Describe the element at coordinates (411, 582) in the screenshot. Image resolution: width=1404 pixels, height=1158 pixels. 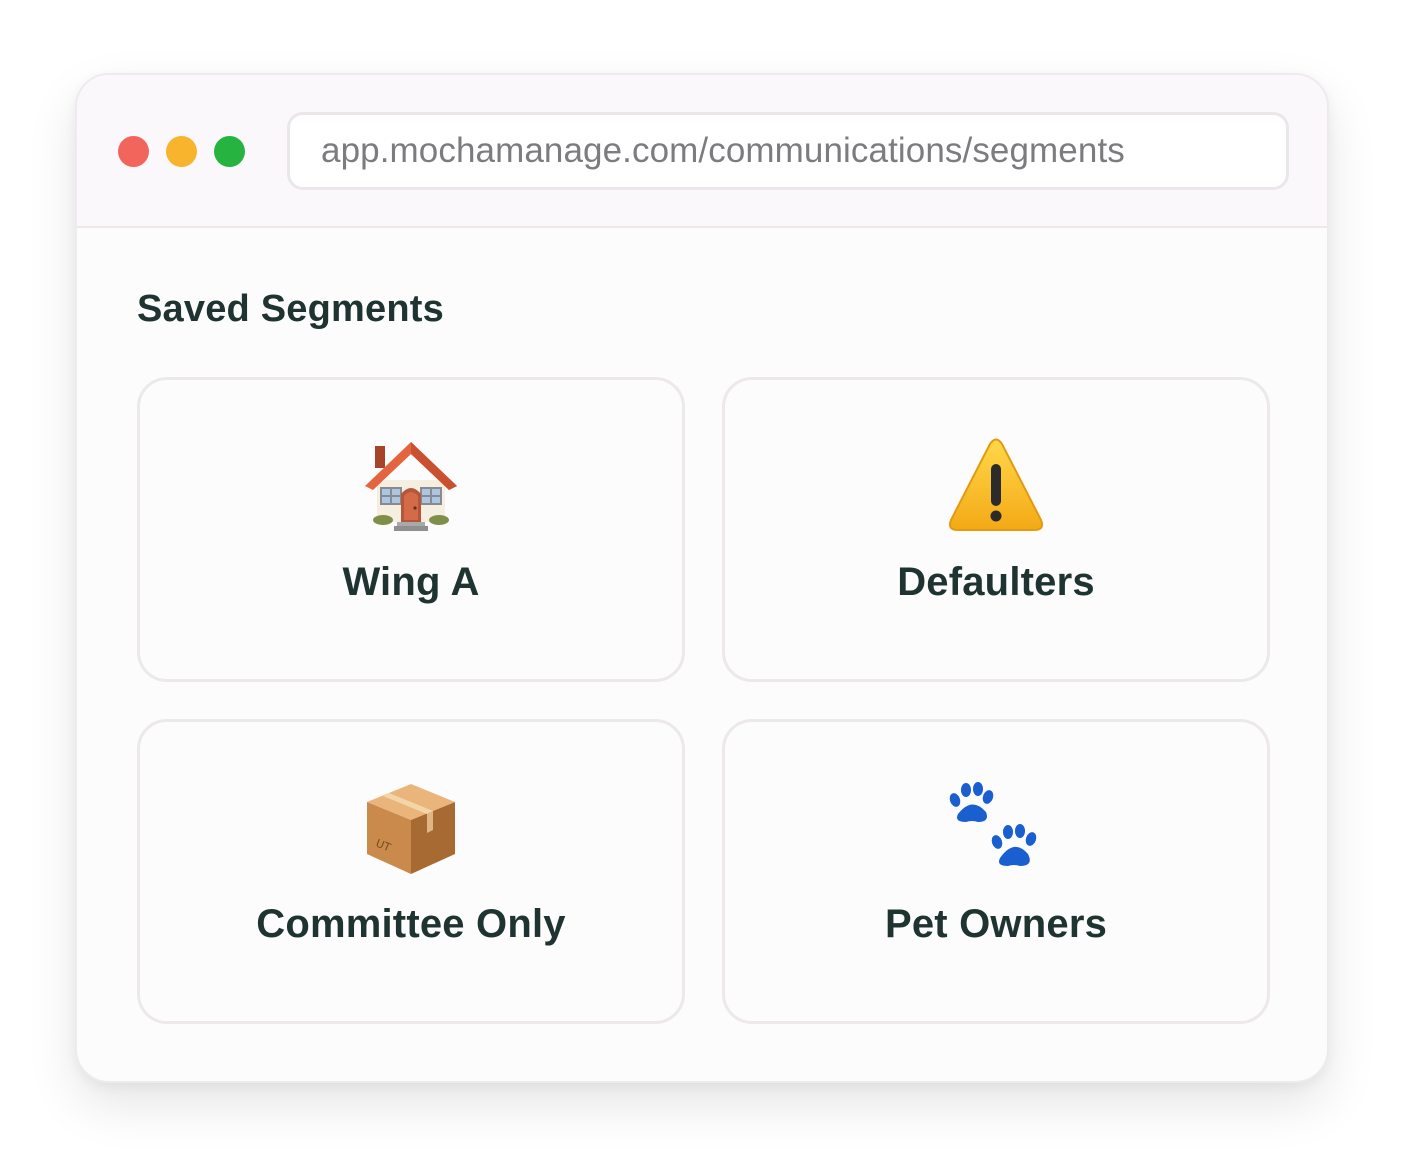
I see `segment-label: Wing A` at that location.